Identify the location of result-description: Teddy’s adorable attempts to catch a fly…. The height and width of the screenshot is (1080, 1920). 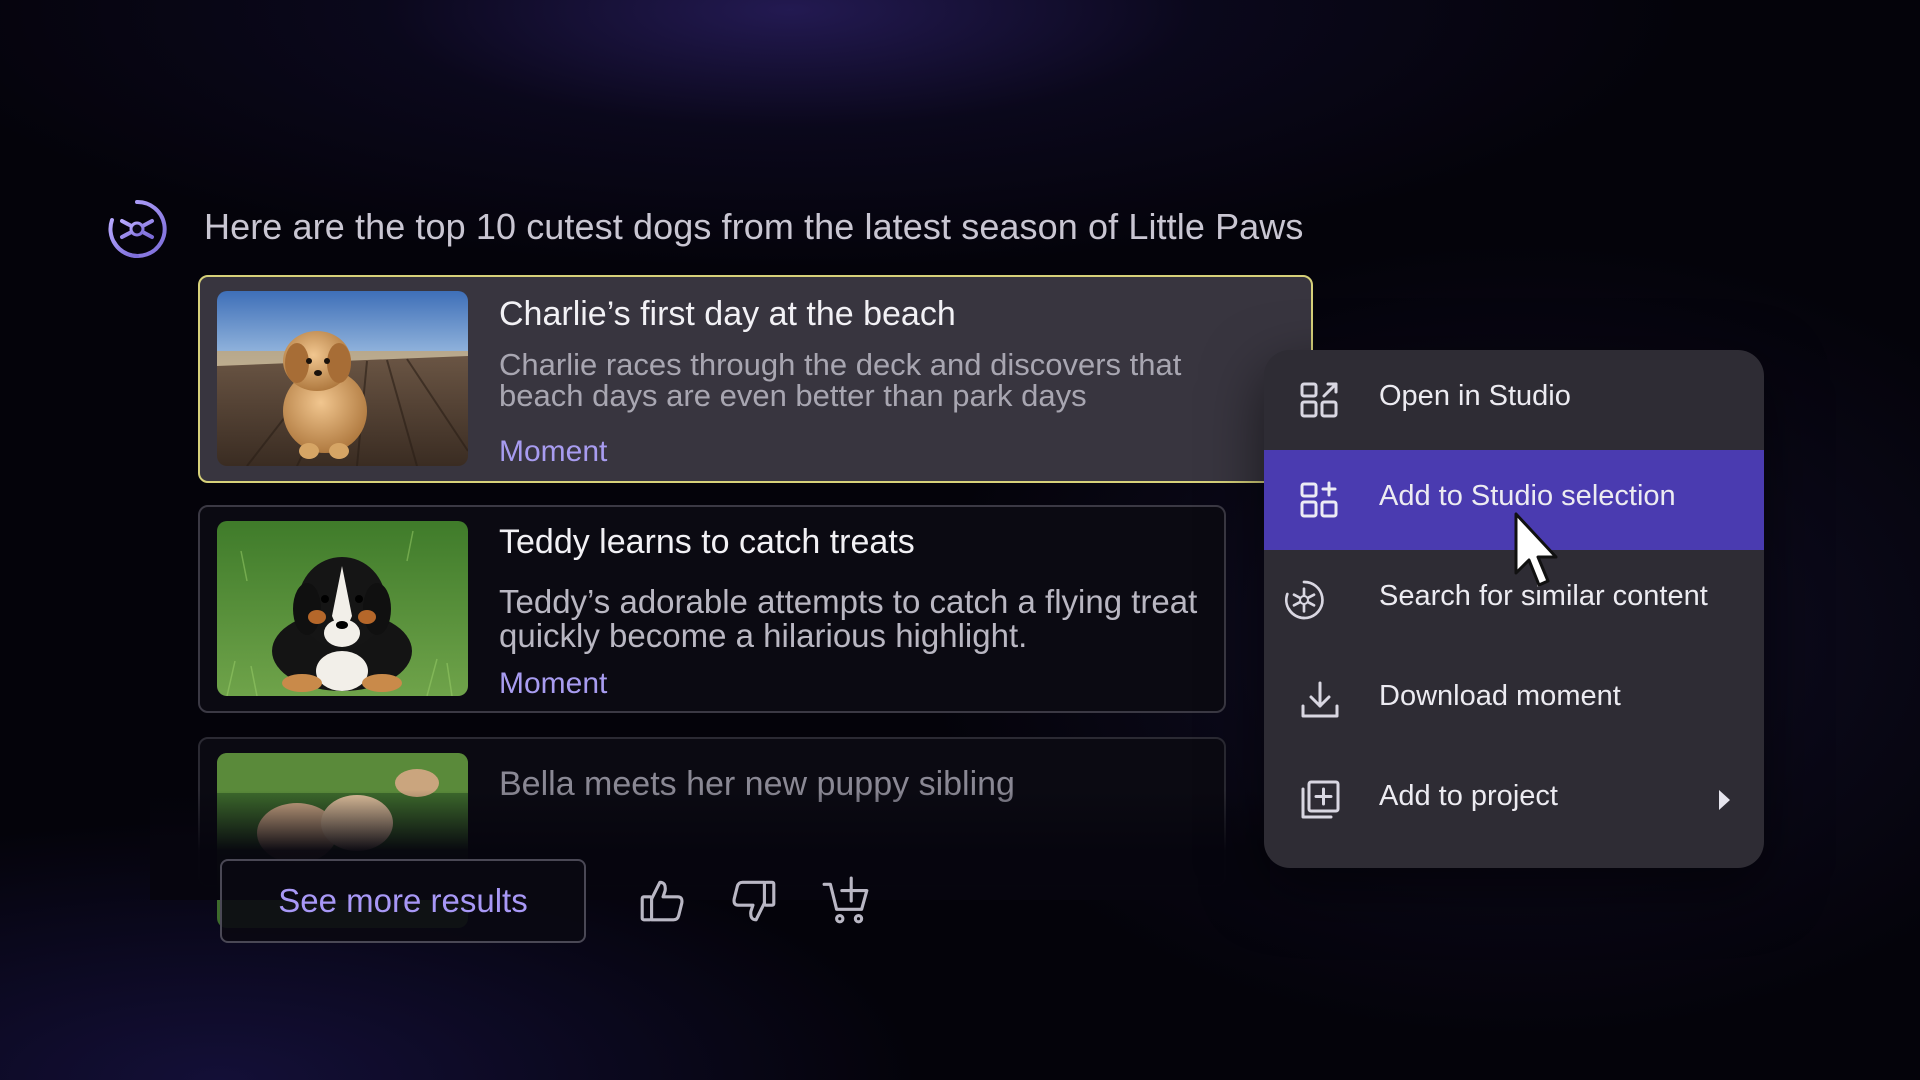
(848, 618).